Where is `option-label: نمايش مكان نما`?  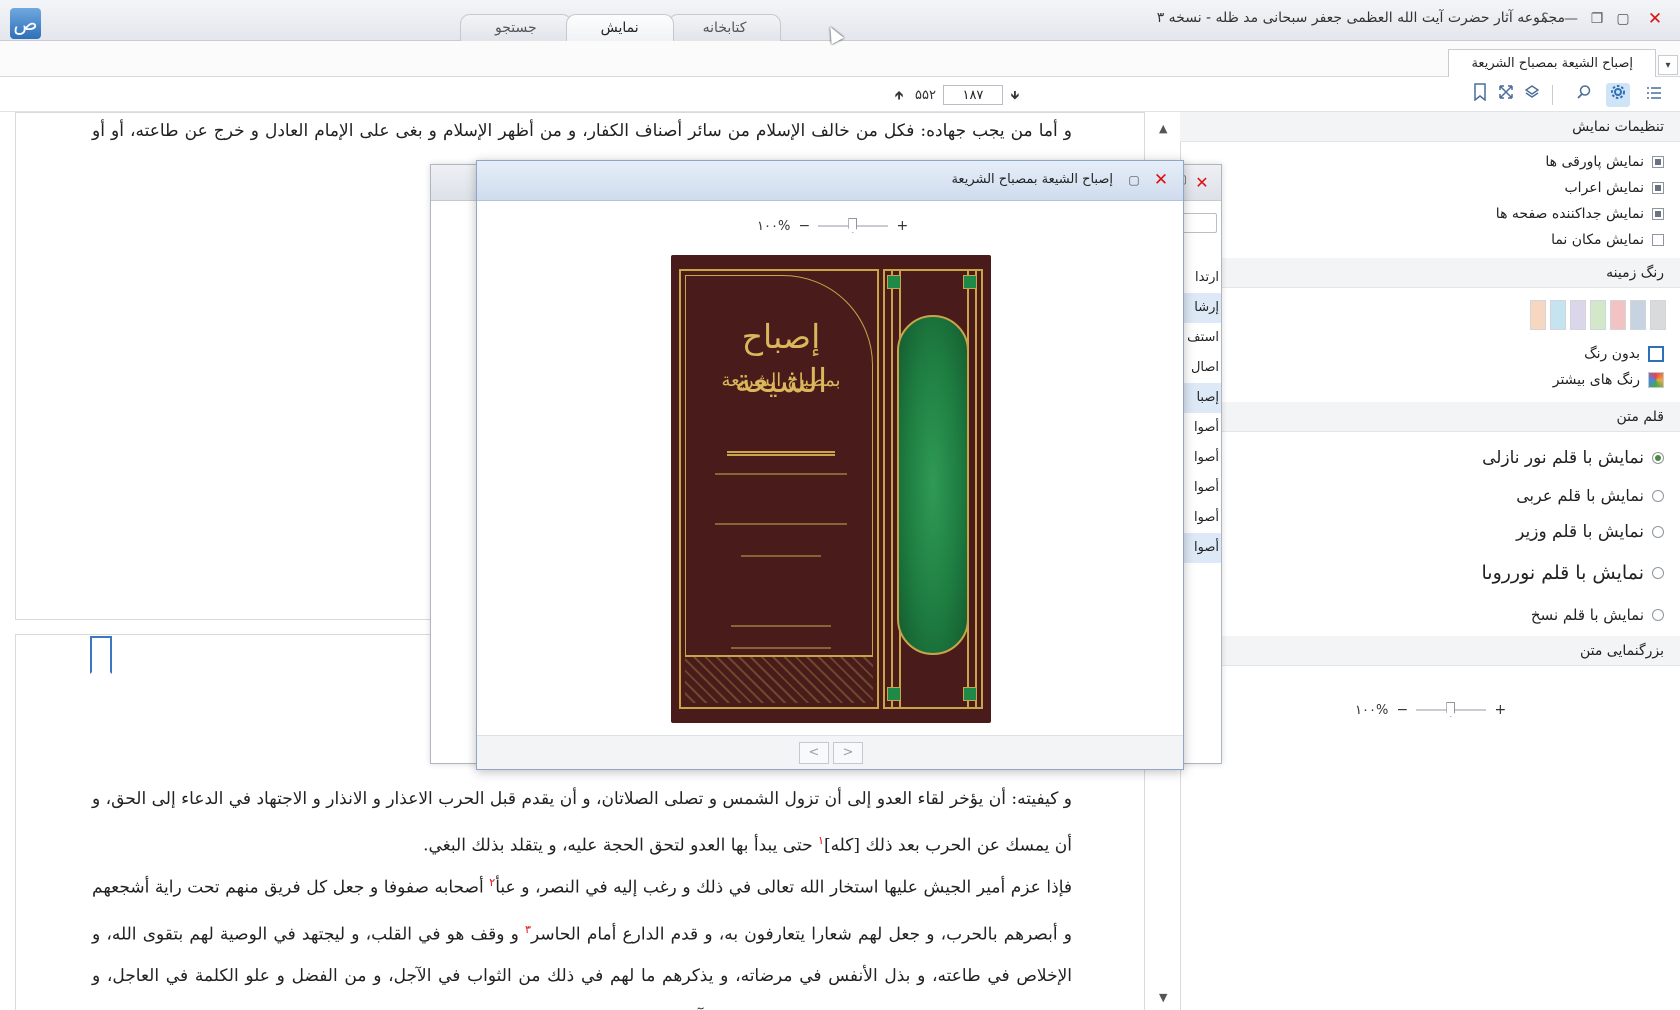 option-label: نمايش مكان نما is located at coordinates (1597, 240).